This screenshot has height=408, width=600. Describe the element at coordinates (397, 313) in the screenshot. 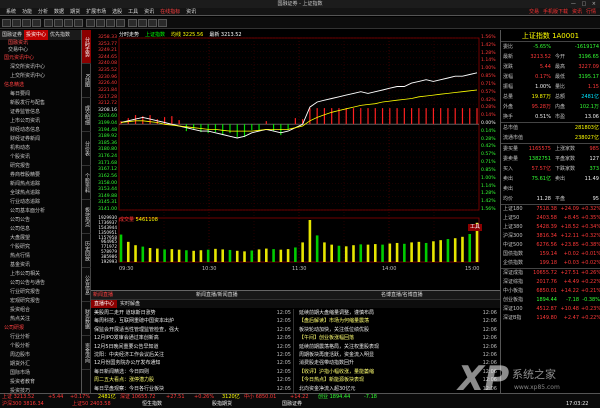

I see `news-item: 延续前期大盘缩量调整，谨慎布局 12:06` at that location.